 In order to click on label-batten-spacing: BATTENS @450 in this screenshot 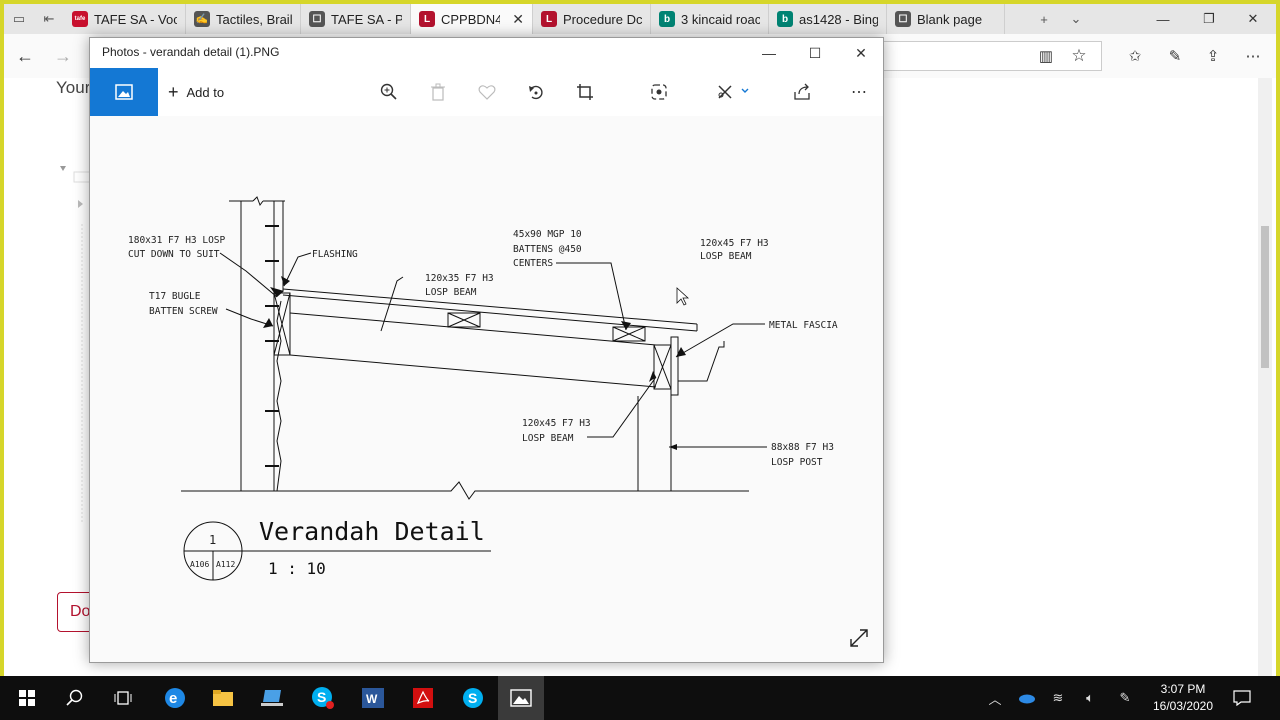, I will do `click(547, 249)`.